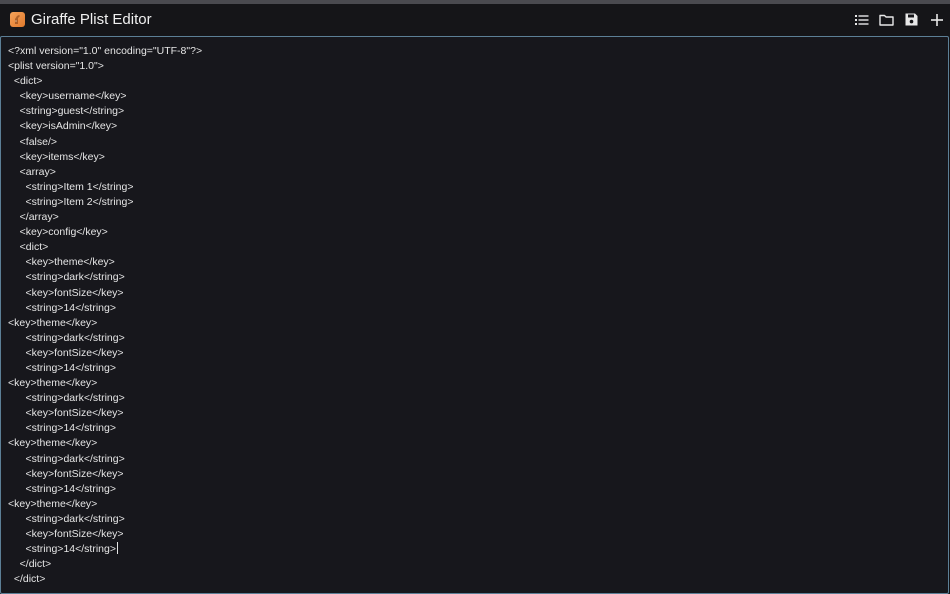 Image resolution: width=950 pixels, height=594 pixels. Describe the element at coordinates (66, 111) in the screenshot. I see `code-line: <string>guest</string>` at that location.